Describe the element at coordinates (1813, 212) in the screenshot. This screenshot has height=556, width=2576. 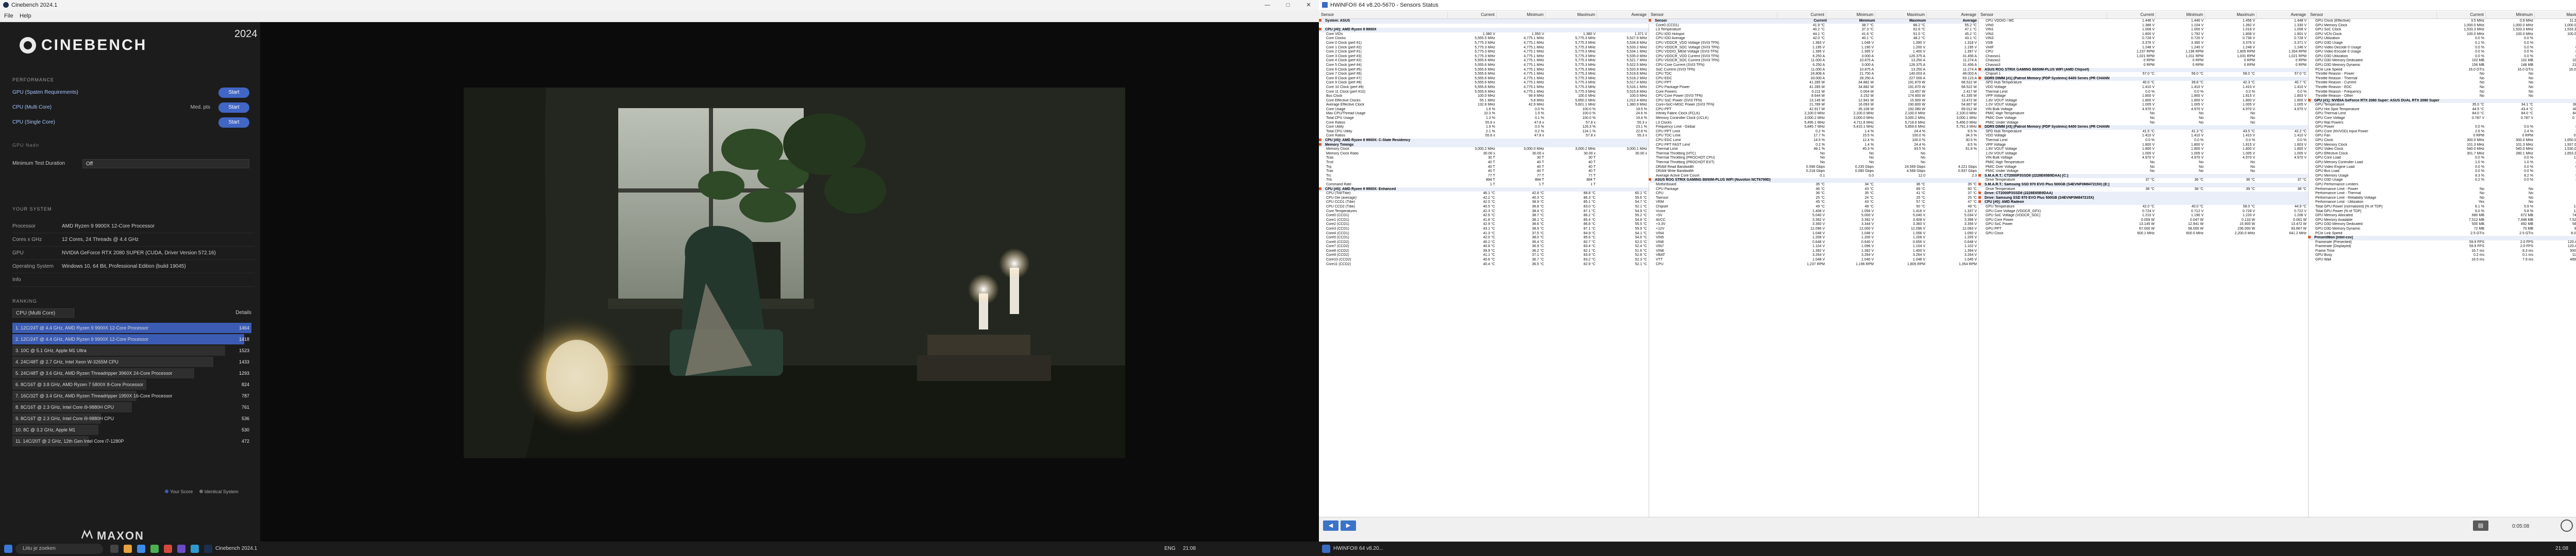
I see `sensor-row: Vcore 1.408 V 1.056 V 1.416 V 1.337 V` at that location.